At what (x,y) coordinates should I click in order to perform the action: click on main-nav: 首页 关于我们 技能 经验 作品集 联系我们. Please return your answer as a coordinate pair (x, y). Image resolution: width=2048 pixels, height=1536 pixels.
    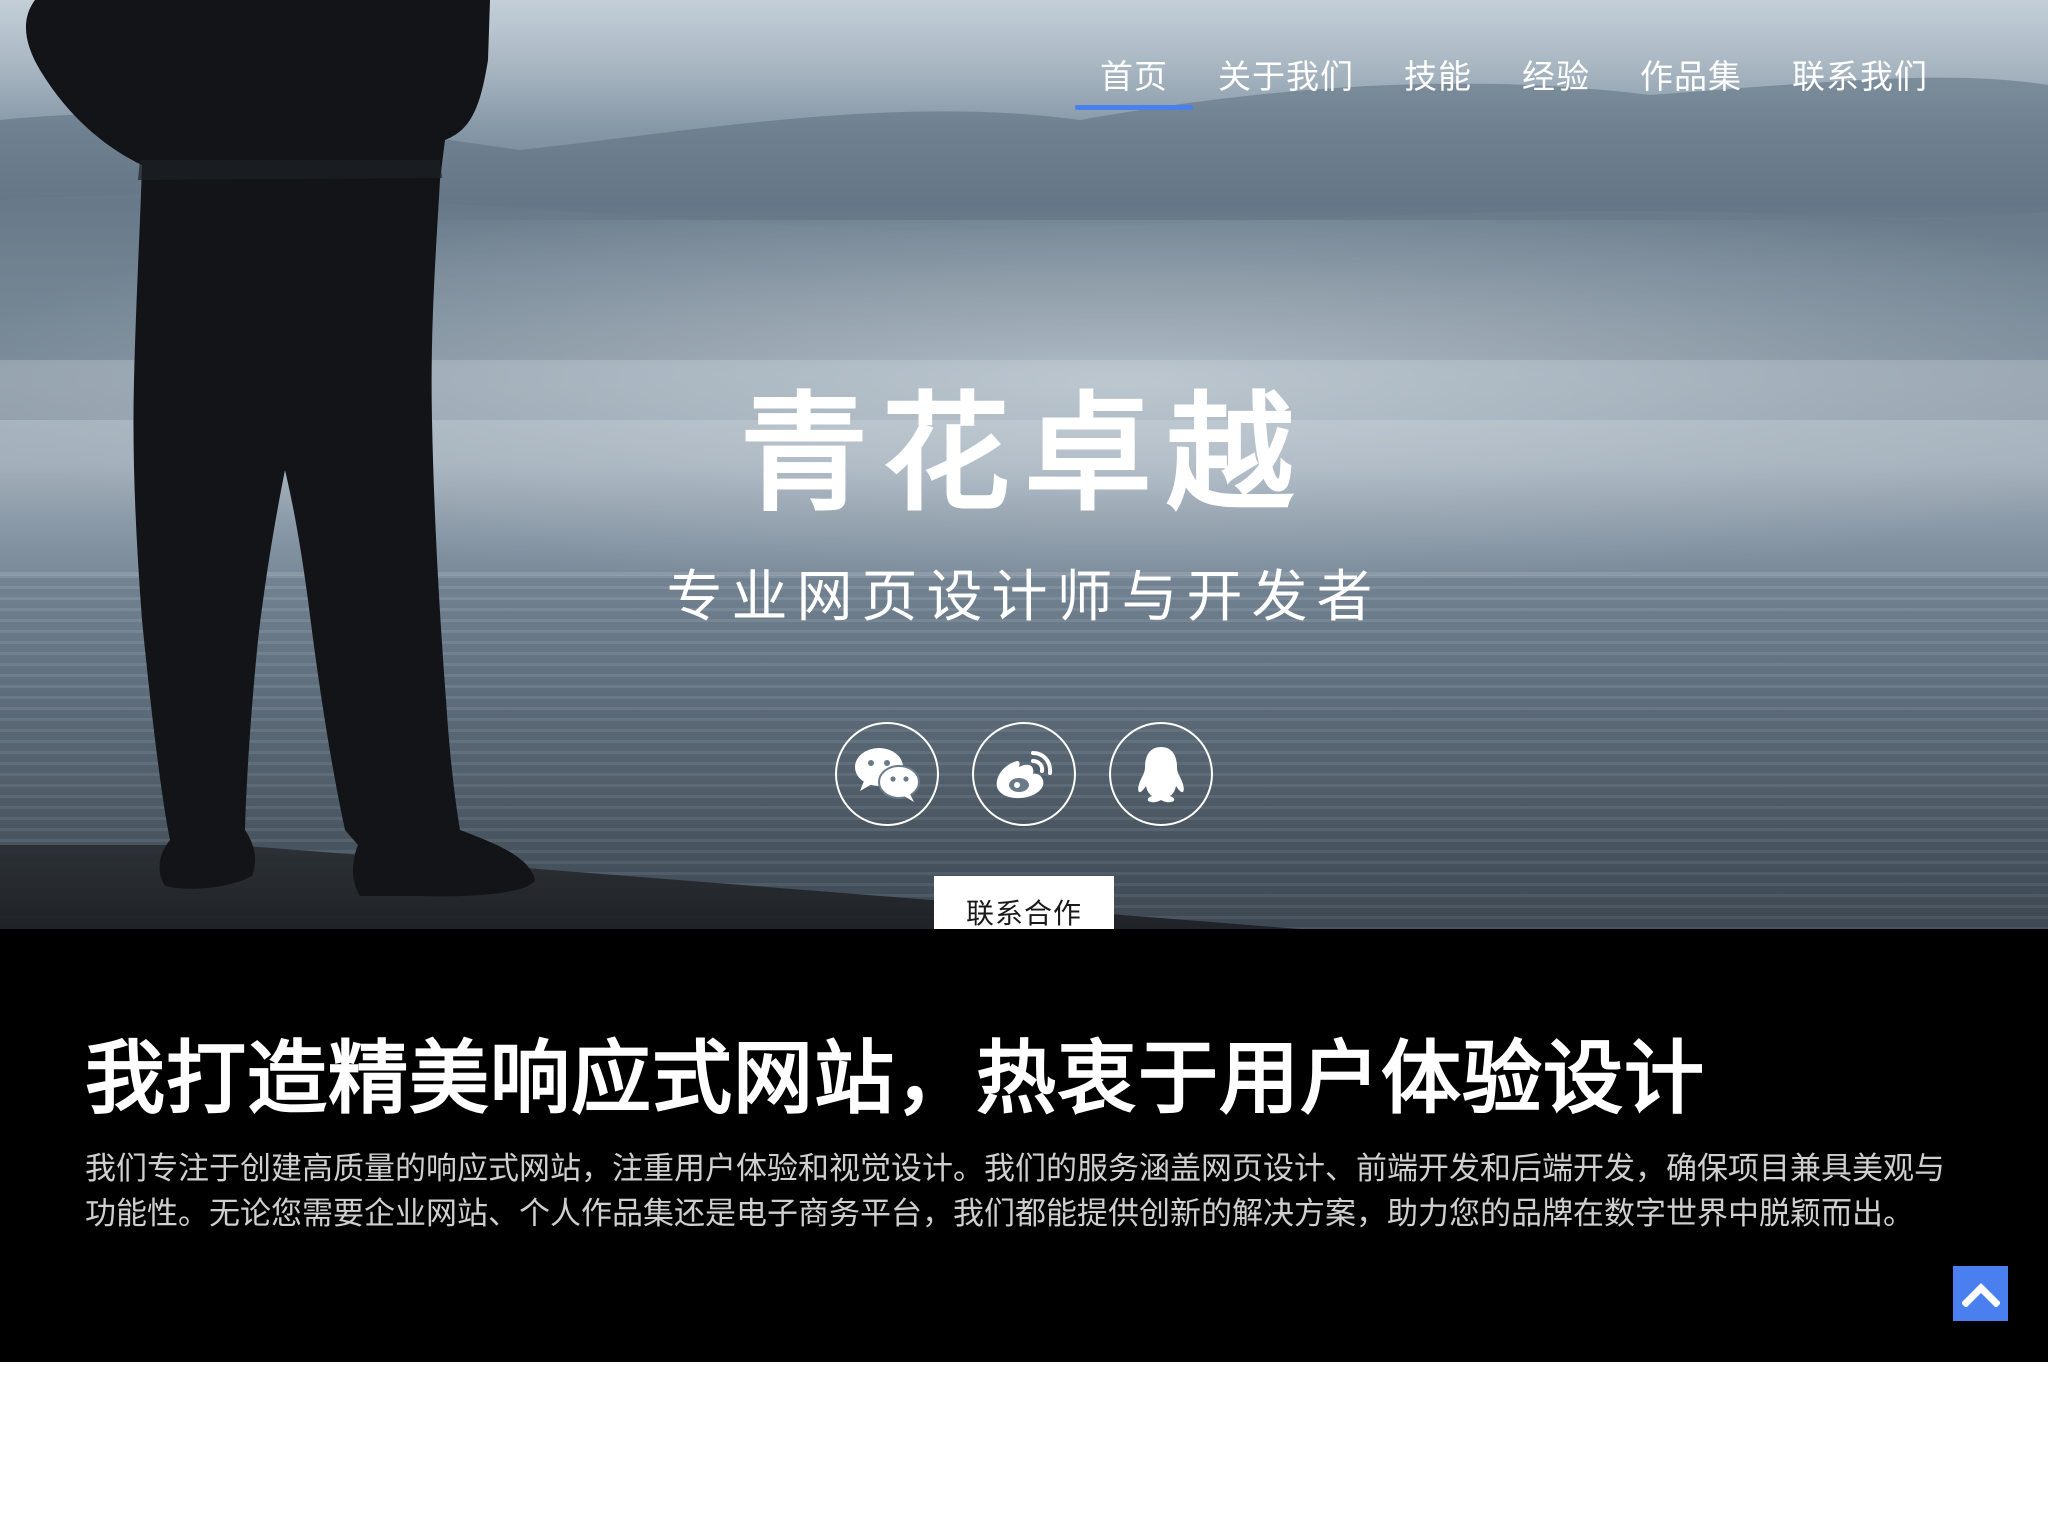
    Looking at the image, I should click on (1514, 79).